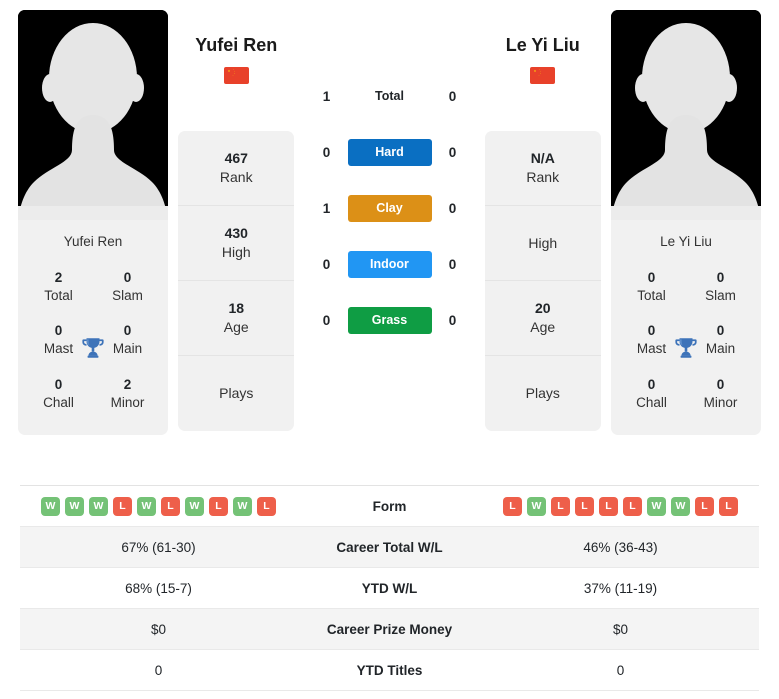 This screenshot has width=779, height=699. I want to click on right-player-photo-caption: Le Yi Liu, so click(686, 241).